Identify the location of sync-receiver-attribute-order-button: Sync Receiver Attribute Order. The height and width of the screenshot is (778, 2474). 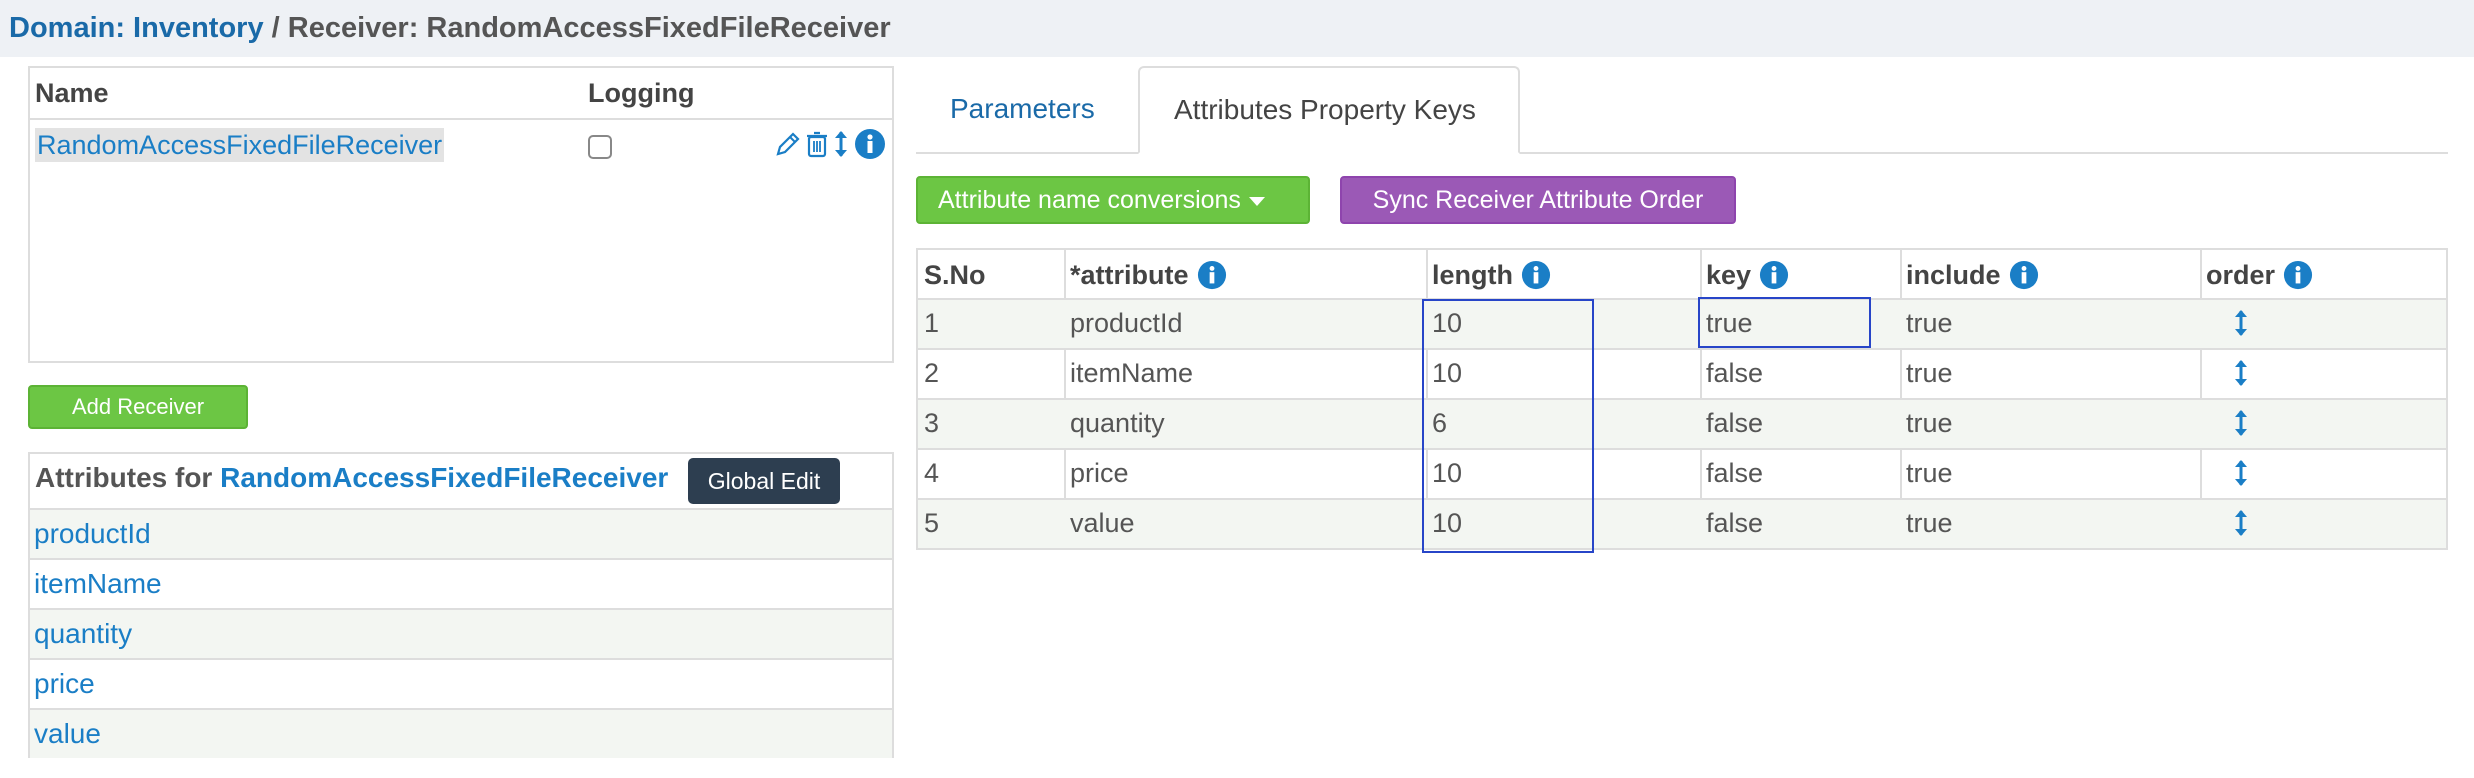
(1538, 200).